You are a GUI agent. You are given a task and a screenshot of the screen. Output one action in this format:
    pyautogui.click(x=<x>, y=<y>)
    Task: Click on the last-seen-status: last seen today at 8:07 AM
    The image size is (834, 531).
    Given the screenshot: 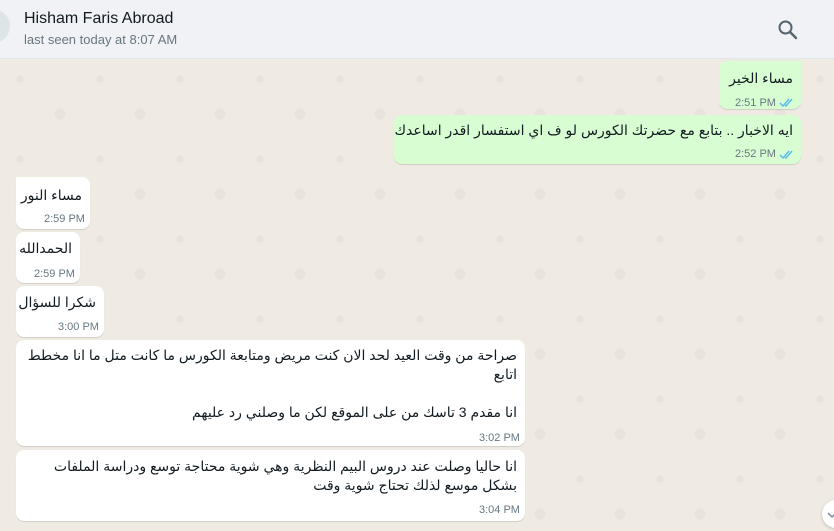 What is the action you would take?
    pyautogui.click(x=101, y=39)
    